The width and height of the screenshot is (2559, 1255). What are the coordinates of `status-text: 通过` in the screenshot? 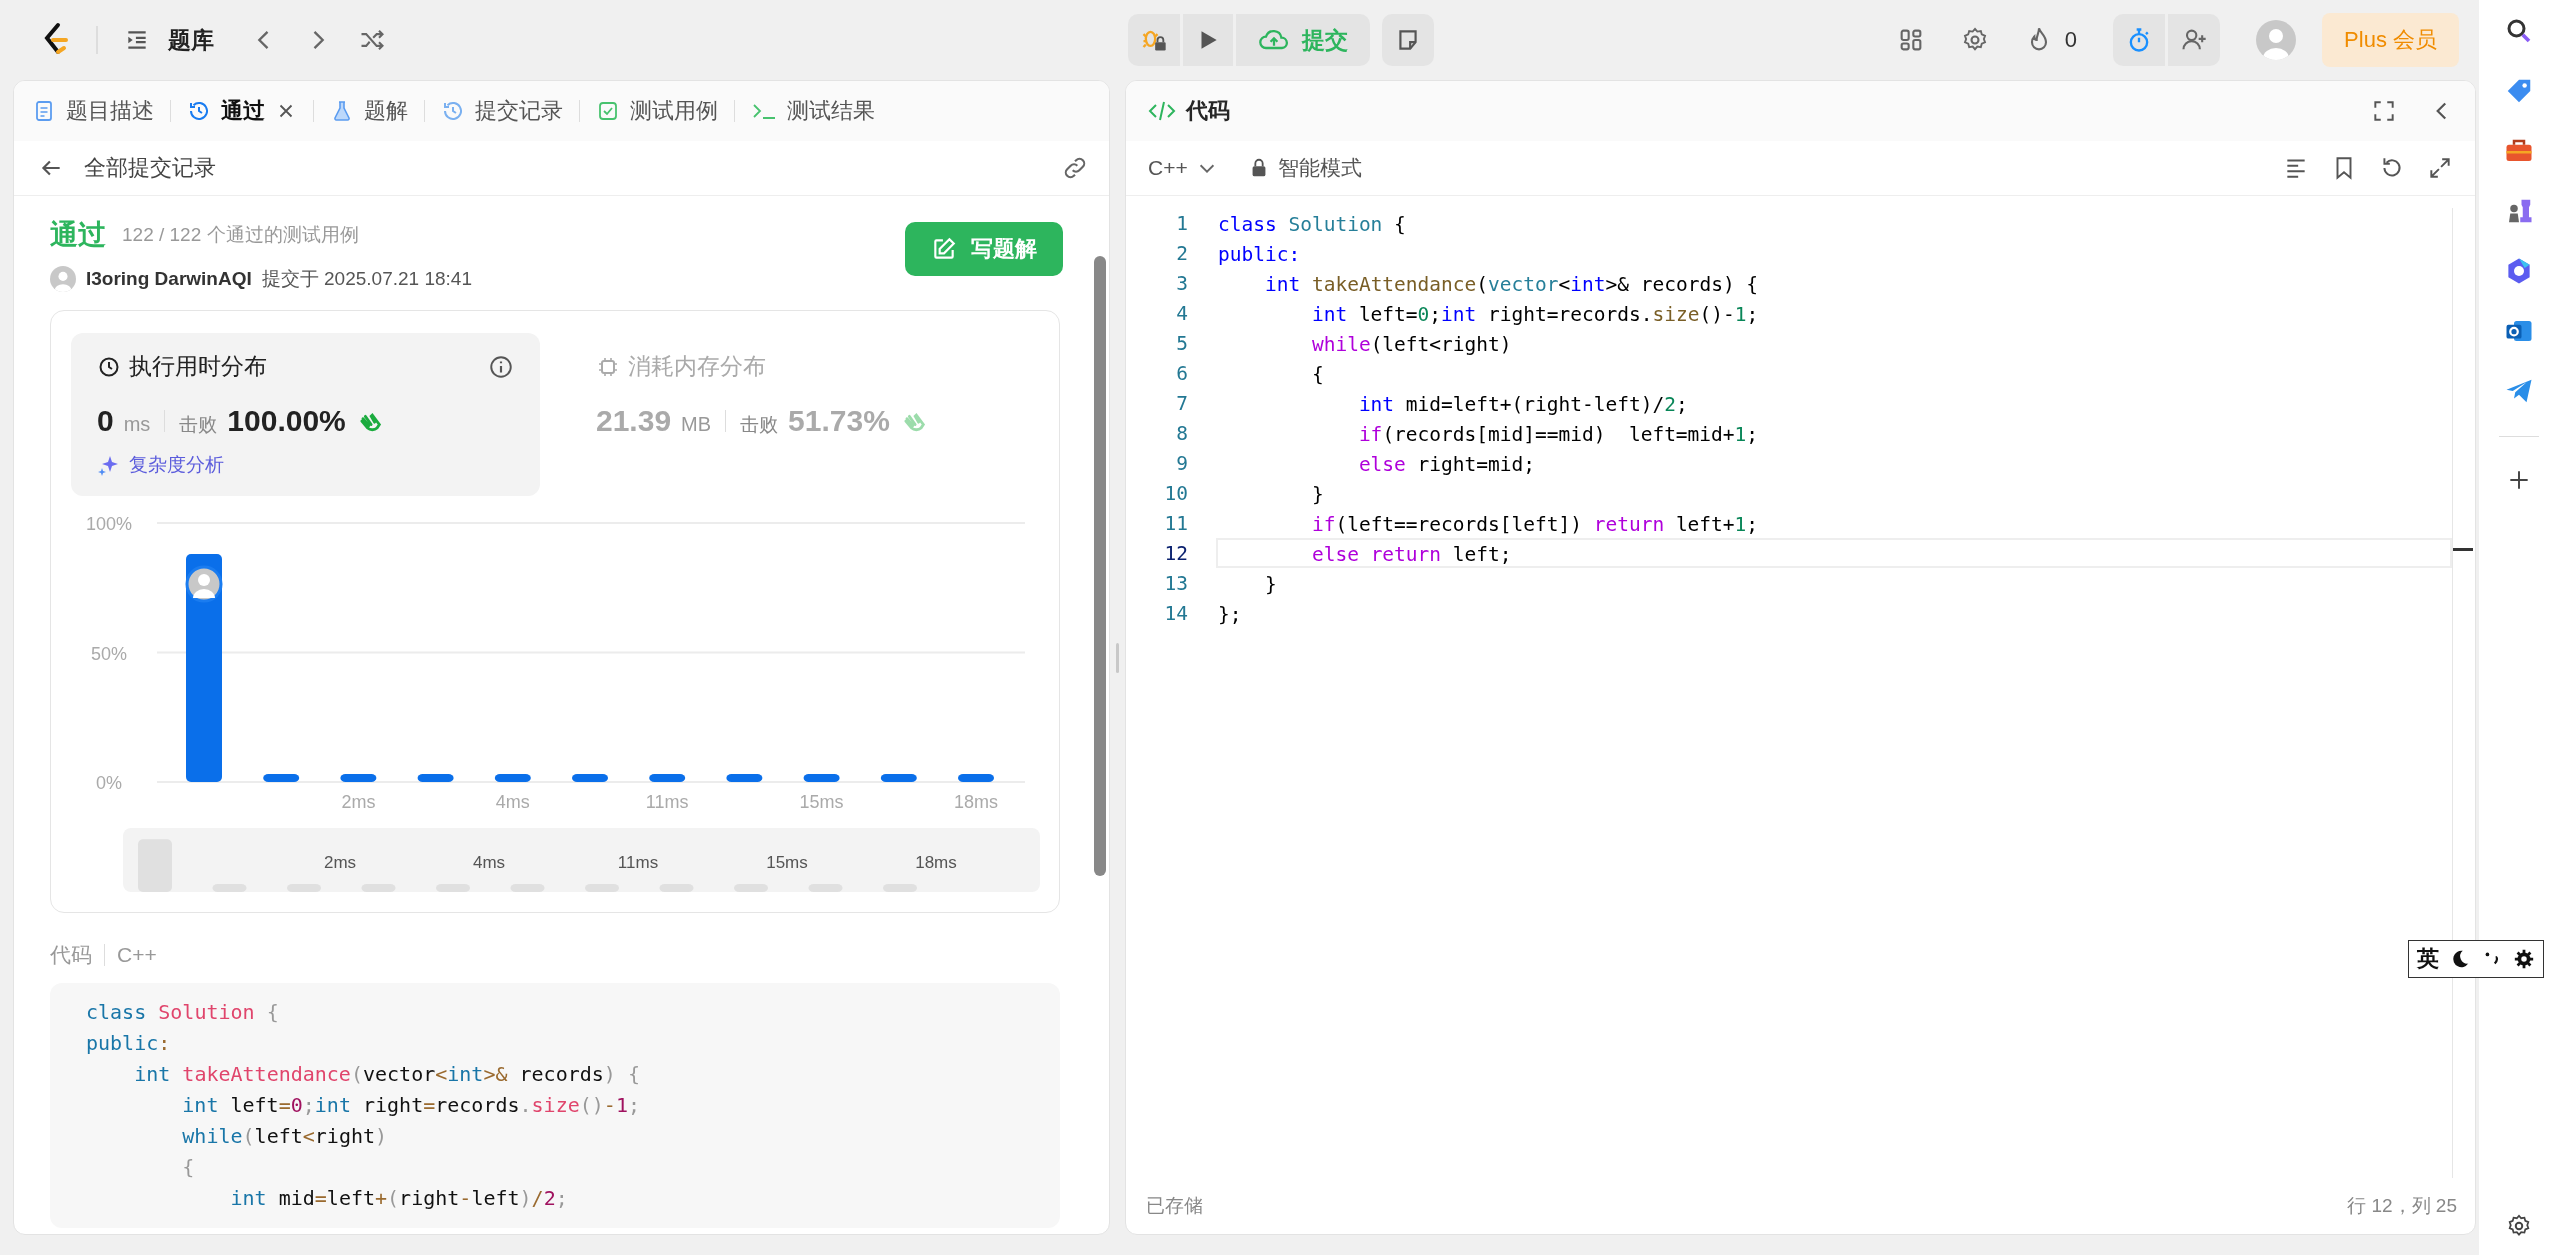 It's located at (78, 235).